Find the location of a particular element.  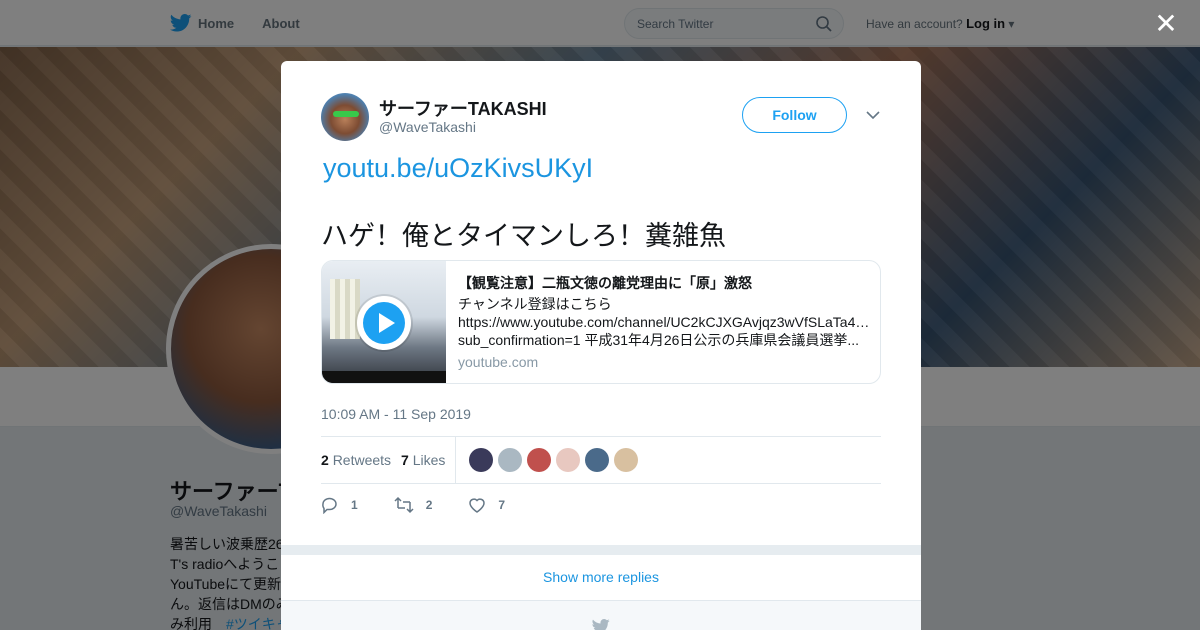

reply-button: 1 is located at coordinates (339, 505).